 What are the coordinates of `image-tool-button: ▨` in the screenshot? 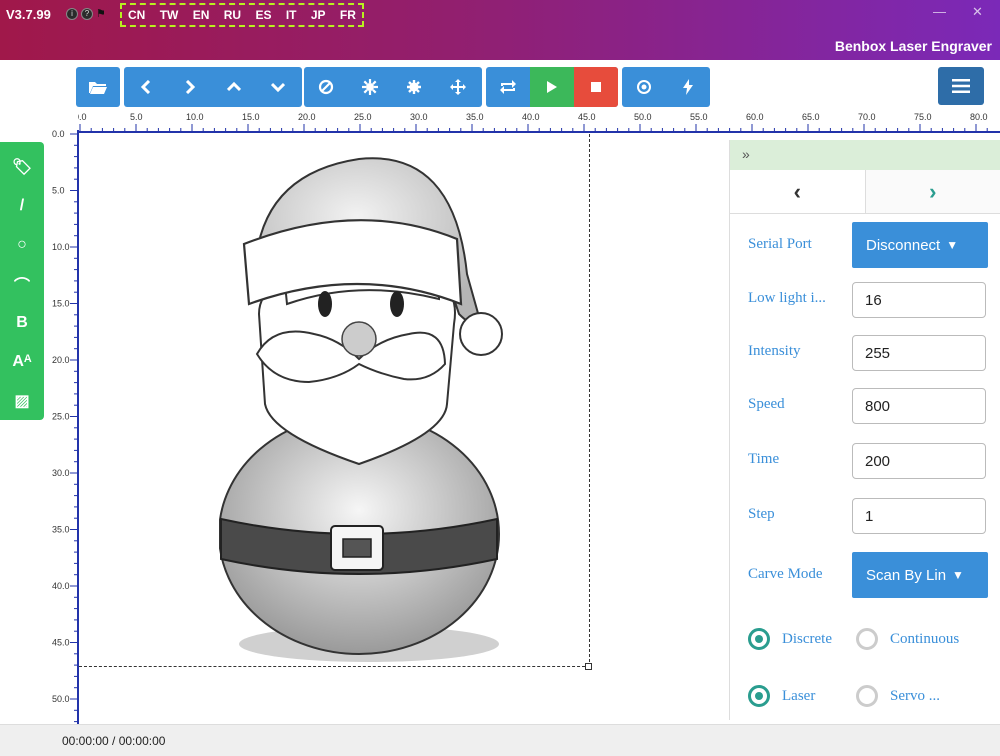 It's located at (22, 400).